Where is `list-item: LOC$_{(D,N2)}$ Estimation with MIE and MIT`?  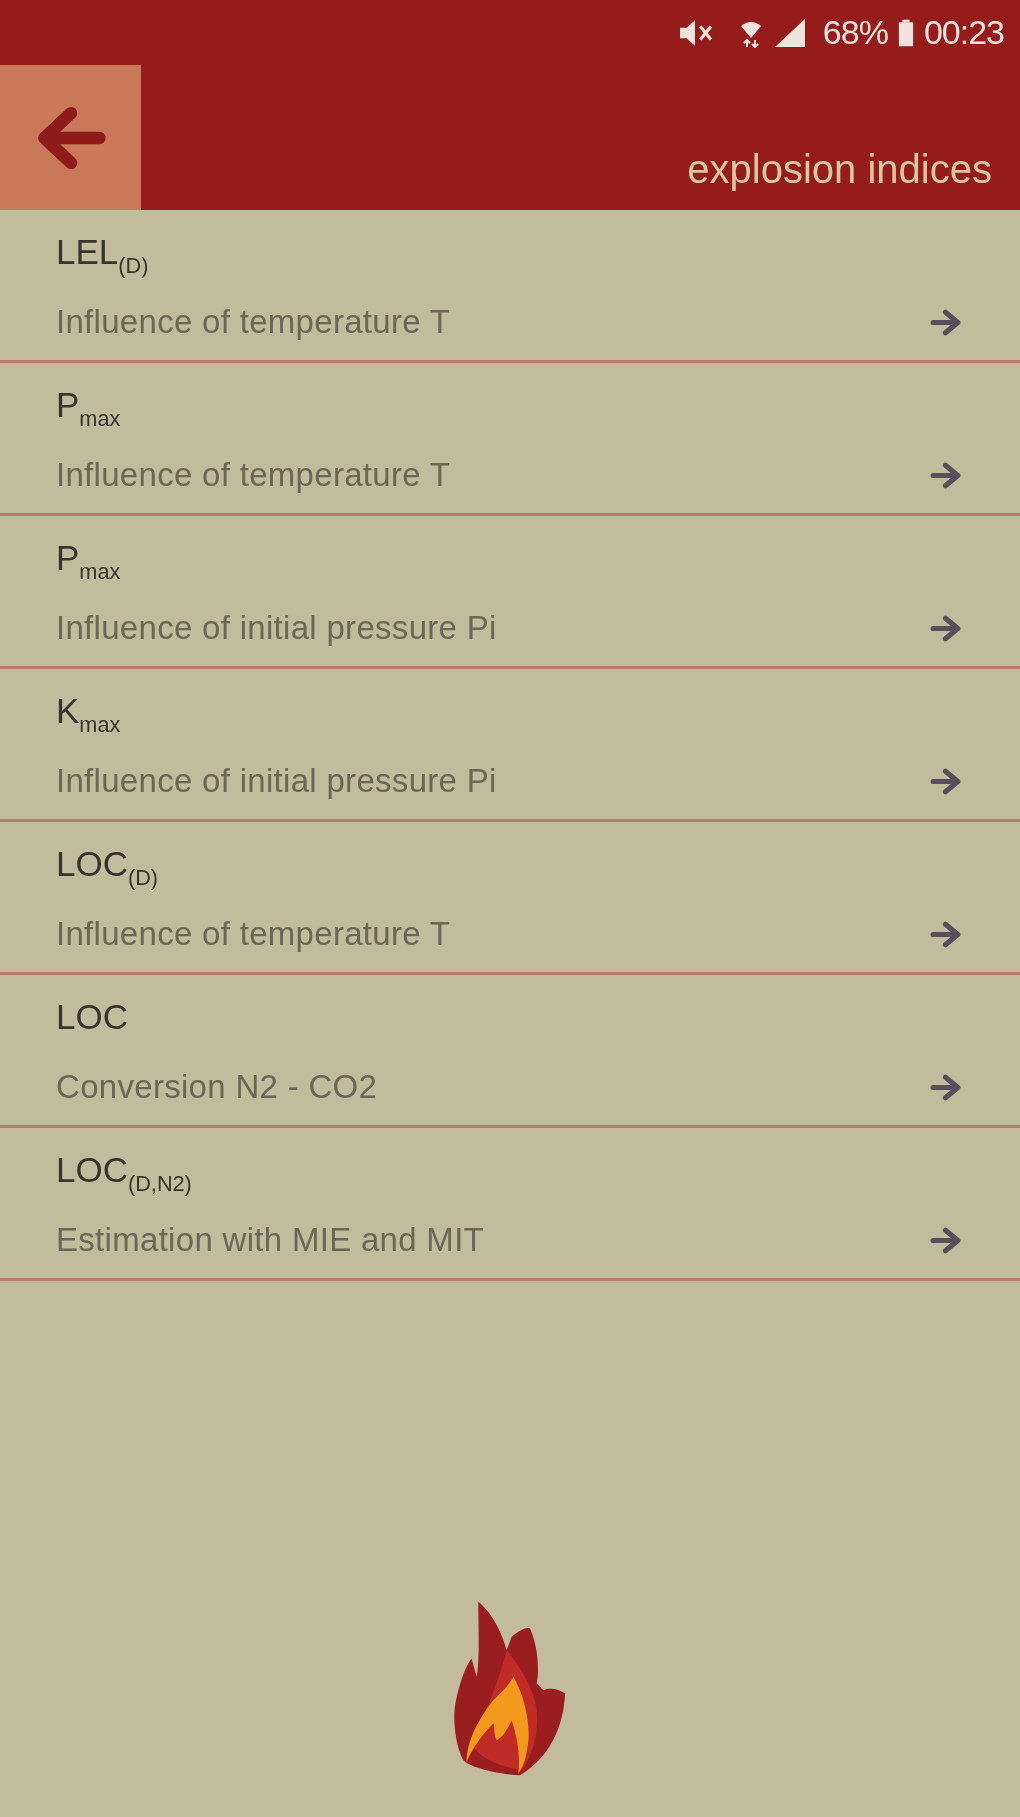
list-item: LOC$_{(D,N2)}$ Estimation with MIE and MIT is located at coordinates (510, 1204).